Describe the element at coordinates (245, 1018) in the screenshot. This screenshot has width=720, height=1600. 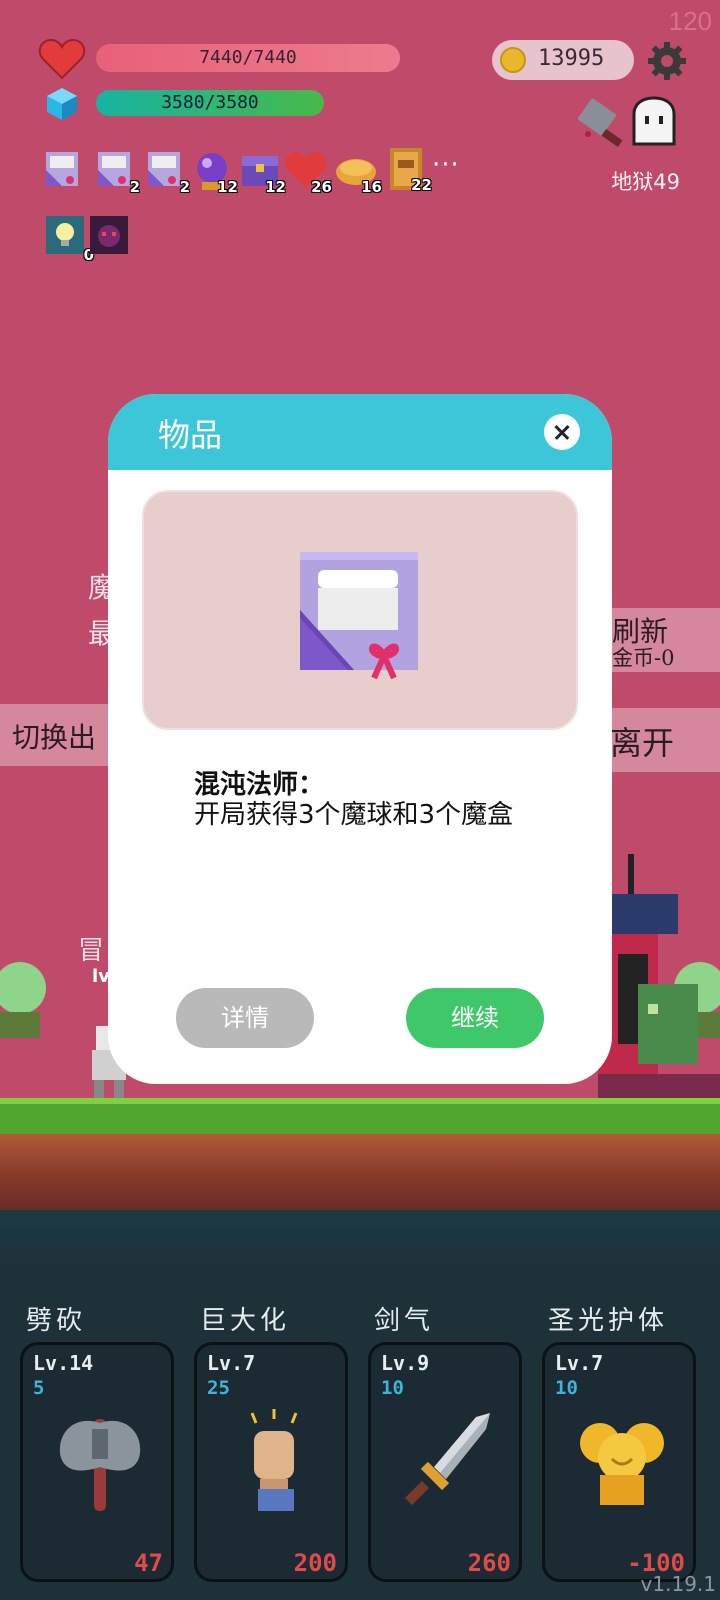
I see `details-button: 详情` at that location.